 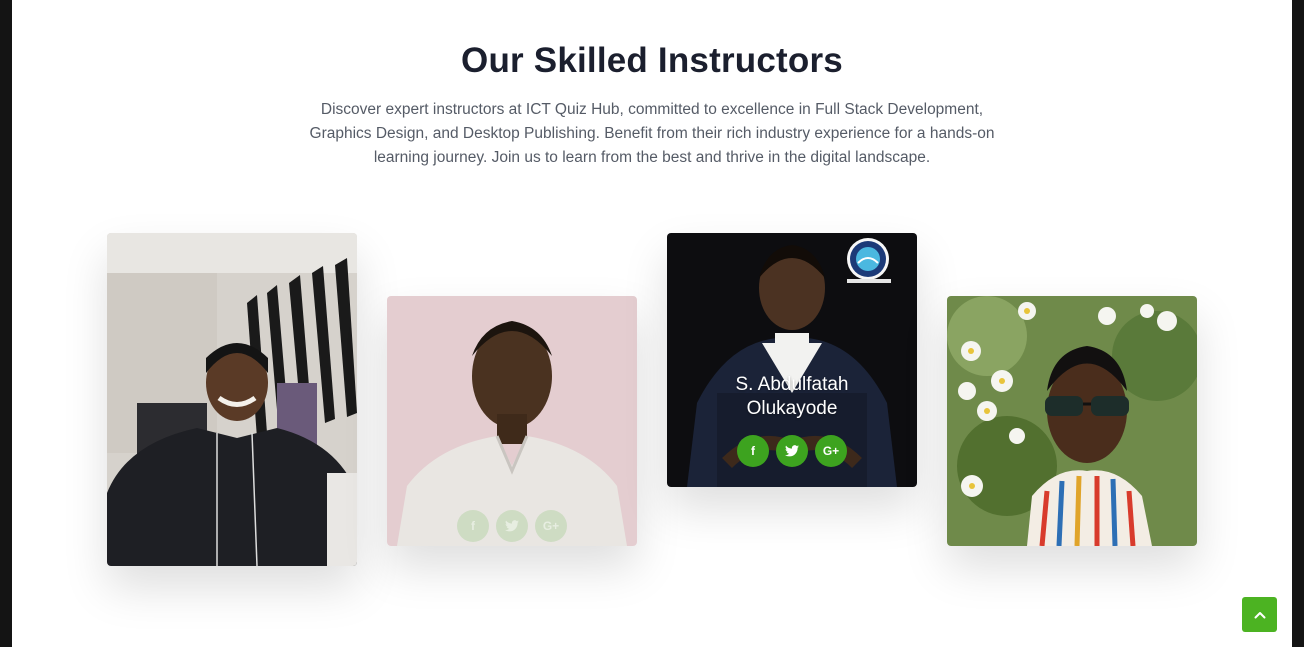 I want to click on instructor-name-block-3: S. Abdulfatah Olukayode, so click(x=792, y=397).